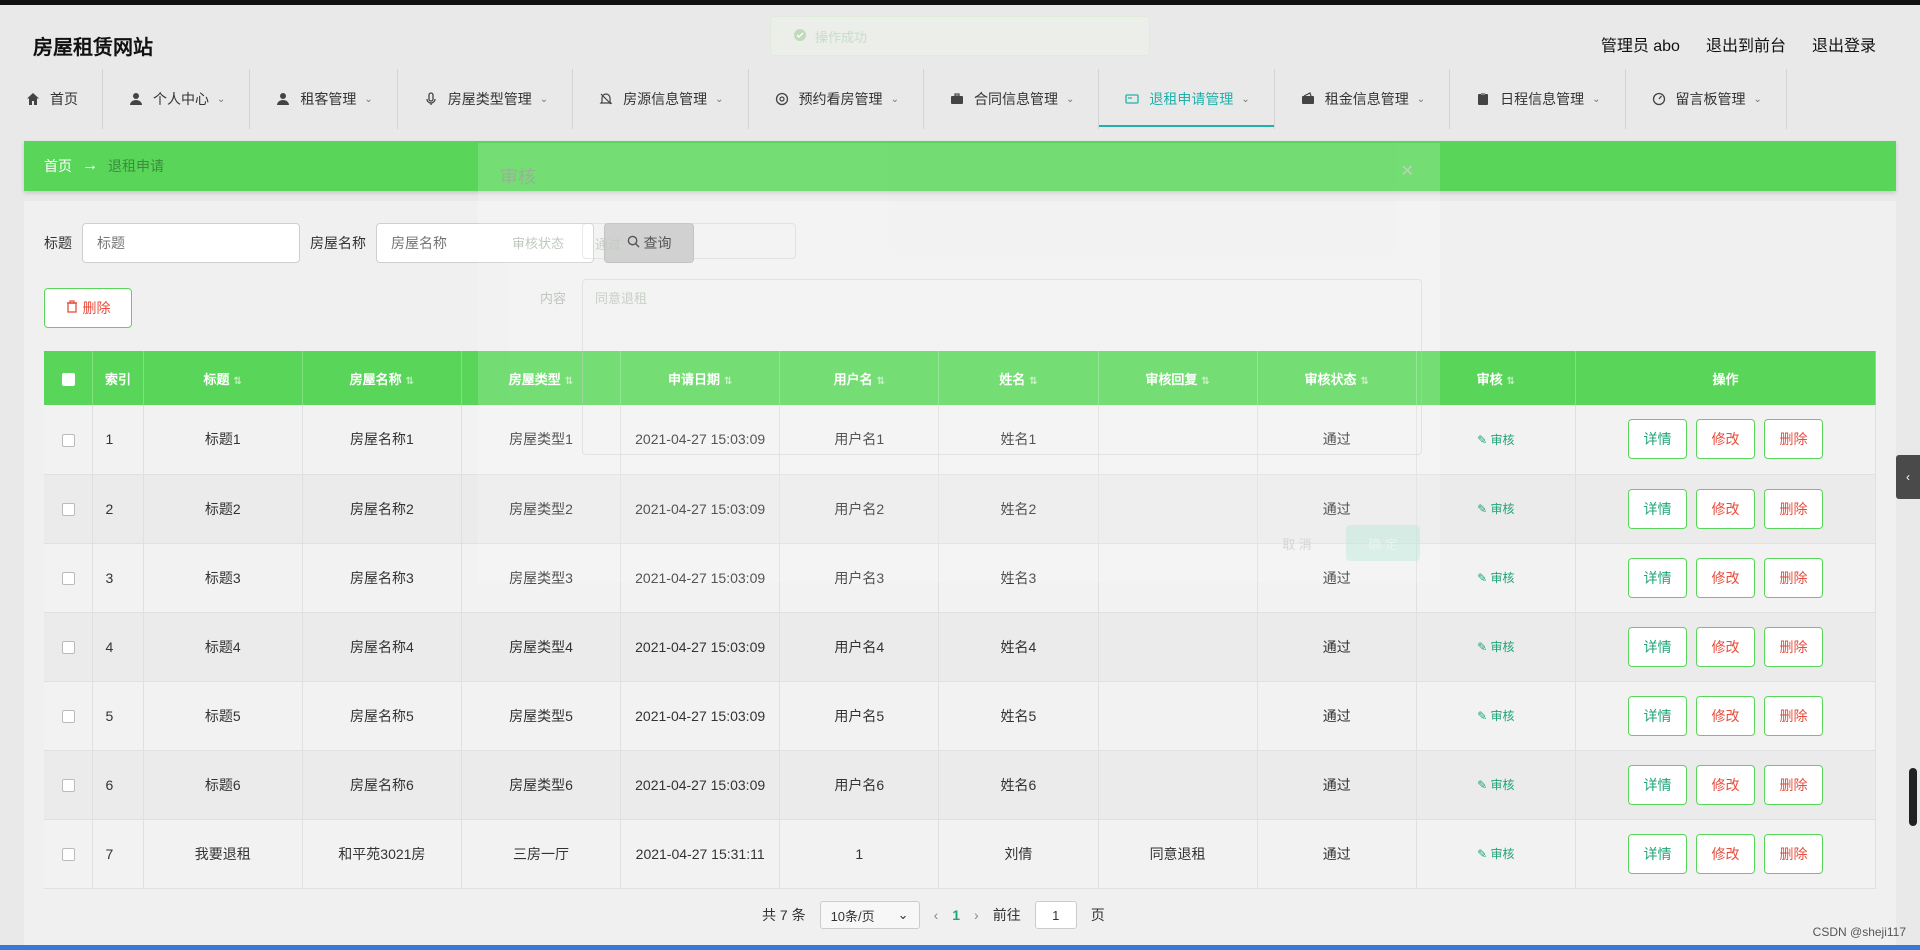 Image resolution: width=1920 pixels, height=950 pixels. Describe the element at coordinates (1245, 99) in the screenshot. I see `chevron-down-icon: ⌄` at that location.